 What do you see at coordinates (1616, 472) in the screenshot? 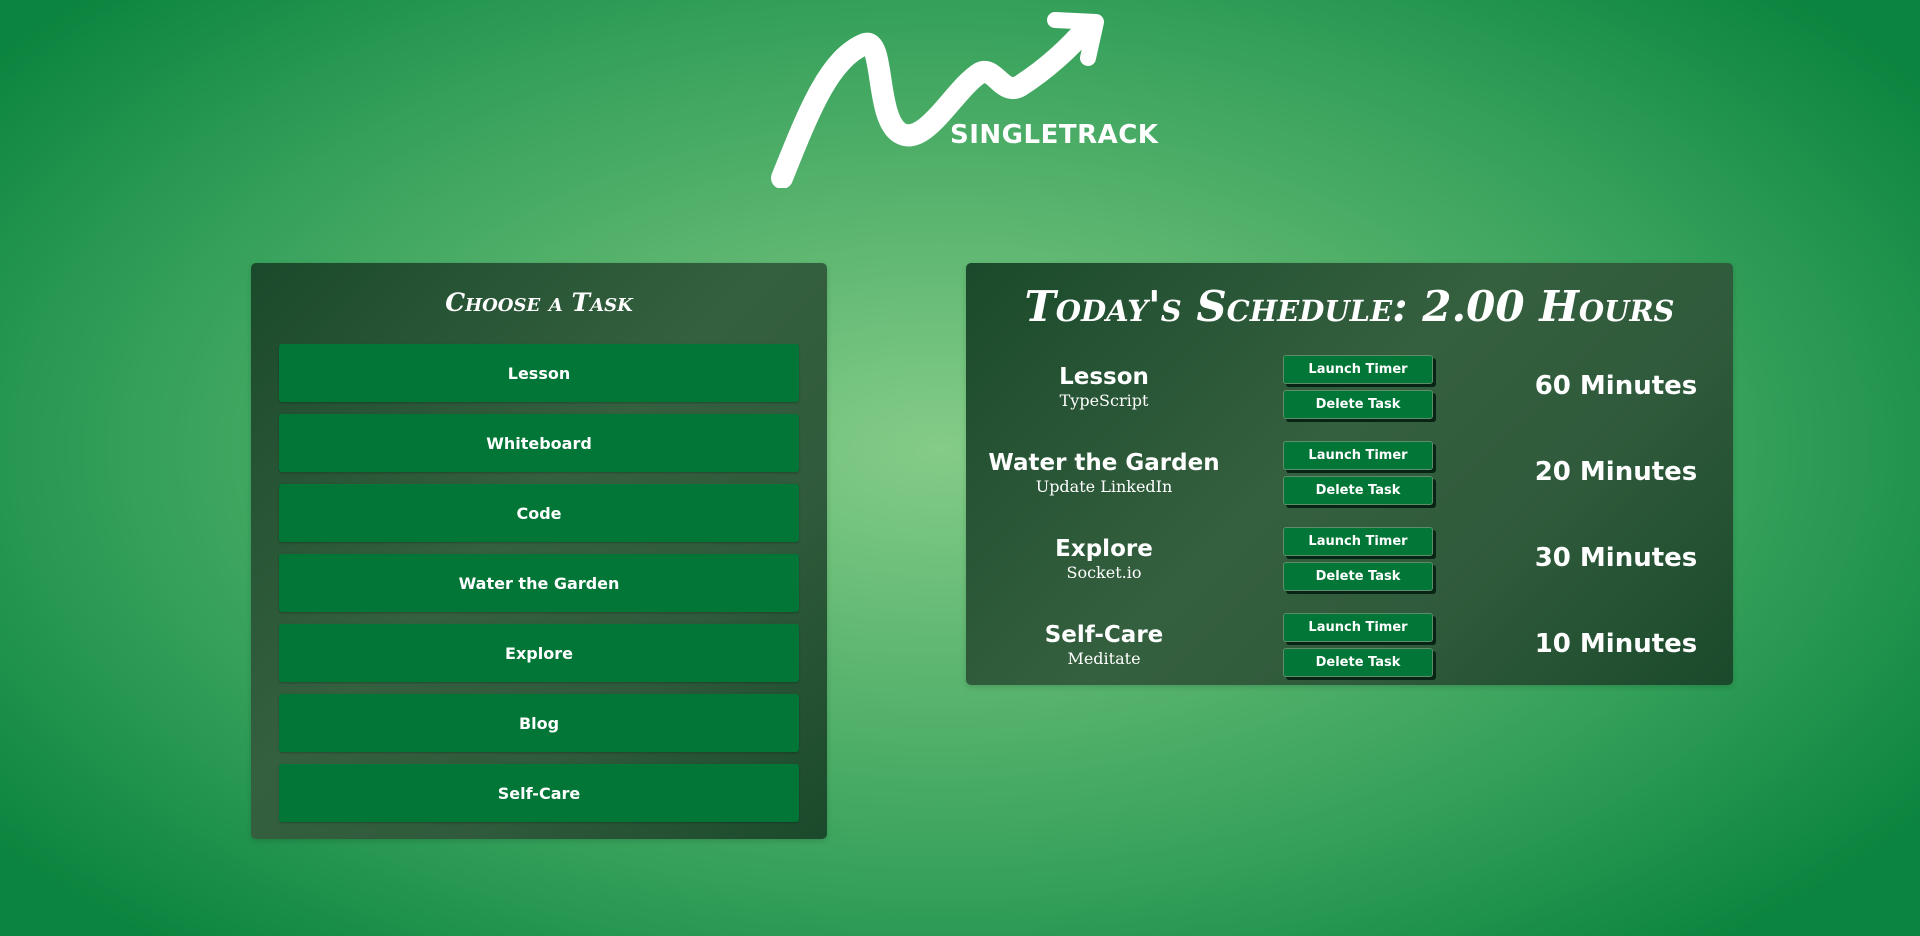
I see `schedule-task-duration: 20 Minutes` at bounding box center [1616, 472].